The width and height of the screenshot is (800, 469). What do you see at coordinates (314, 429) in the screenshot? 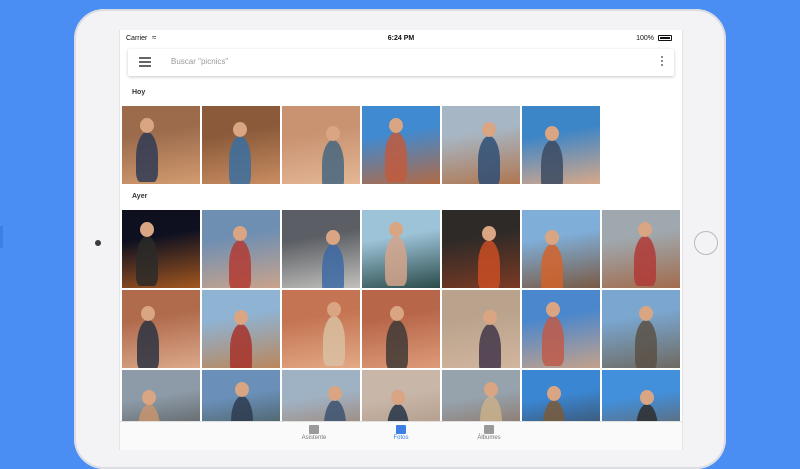
I see `assistant-icon` at bounding box center [314, 429].